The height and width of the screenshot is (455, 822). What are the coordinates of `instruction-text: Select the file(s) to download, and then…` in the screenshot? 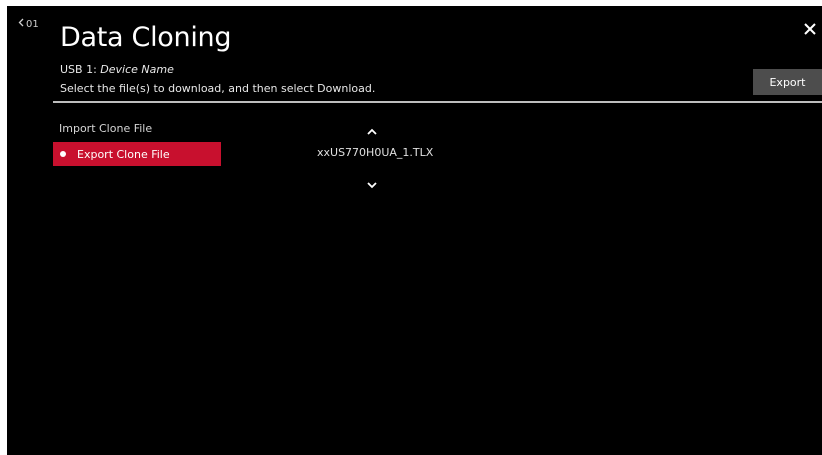 It's located at (218, 88).